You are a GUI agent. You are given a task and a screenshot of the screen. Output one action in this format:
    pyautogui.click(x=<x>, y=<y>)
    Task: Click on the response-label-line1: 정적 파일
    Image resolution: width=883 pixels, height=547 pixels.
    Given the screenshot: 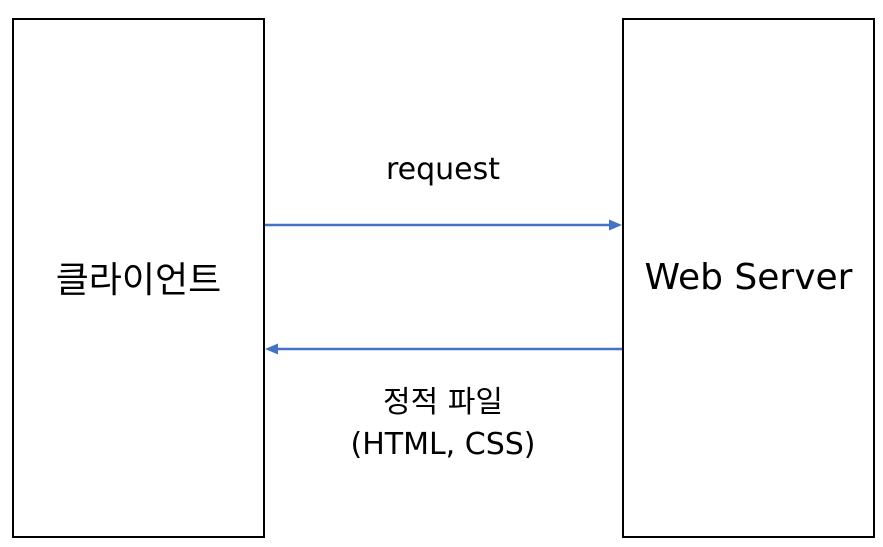 What is the action you would take?
    pyautogui.click(x=443, y=402)
    